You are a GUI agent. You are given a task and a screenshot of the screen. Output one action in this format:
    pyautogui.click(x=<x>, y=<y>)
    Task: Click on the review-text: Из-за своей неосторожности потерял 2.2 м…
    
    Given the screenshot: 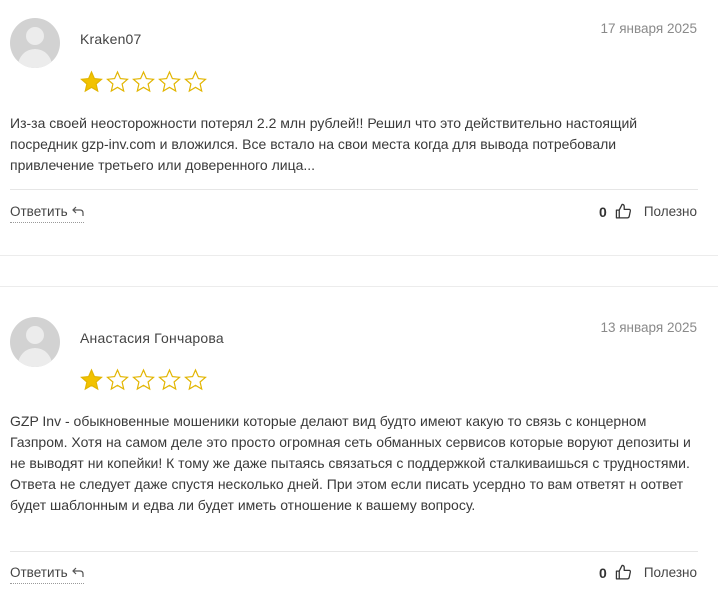 What is the action you would take?
    pyautogui.click(x=324, y=144)
    